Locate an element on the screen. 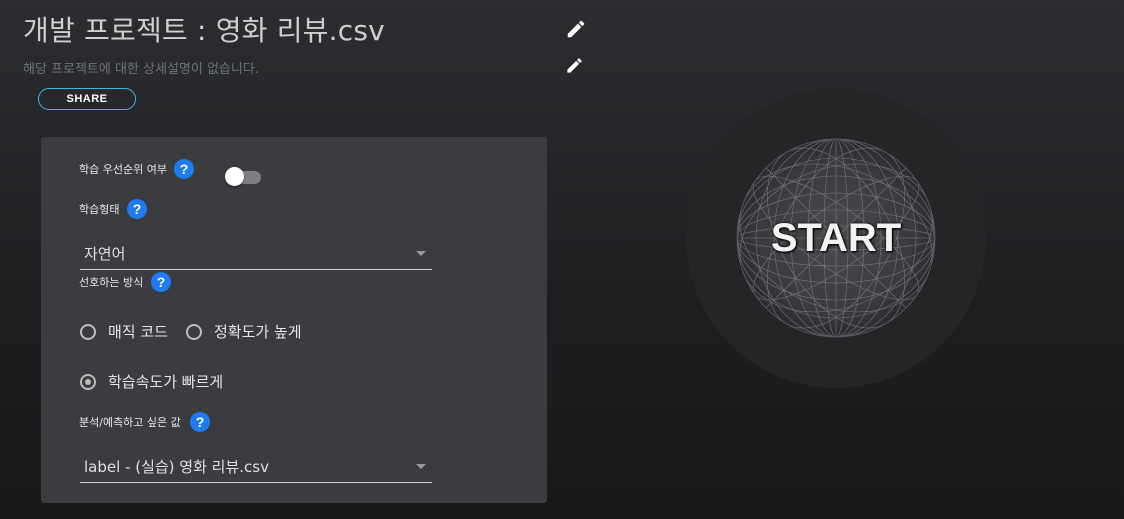 Image resolution: width=1124 pixels, height=519 pixels. project-description: 해당 프로젝트에 대한 상세설명이 없습니다. is located at coordinates (141, 69).